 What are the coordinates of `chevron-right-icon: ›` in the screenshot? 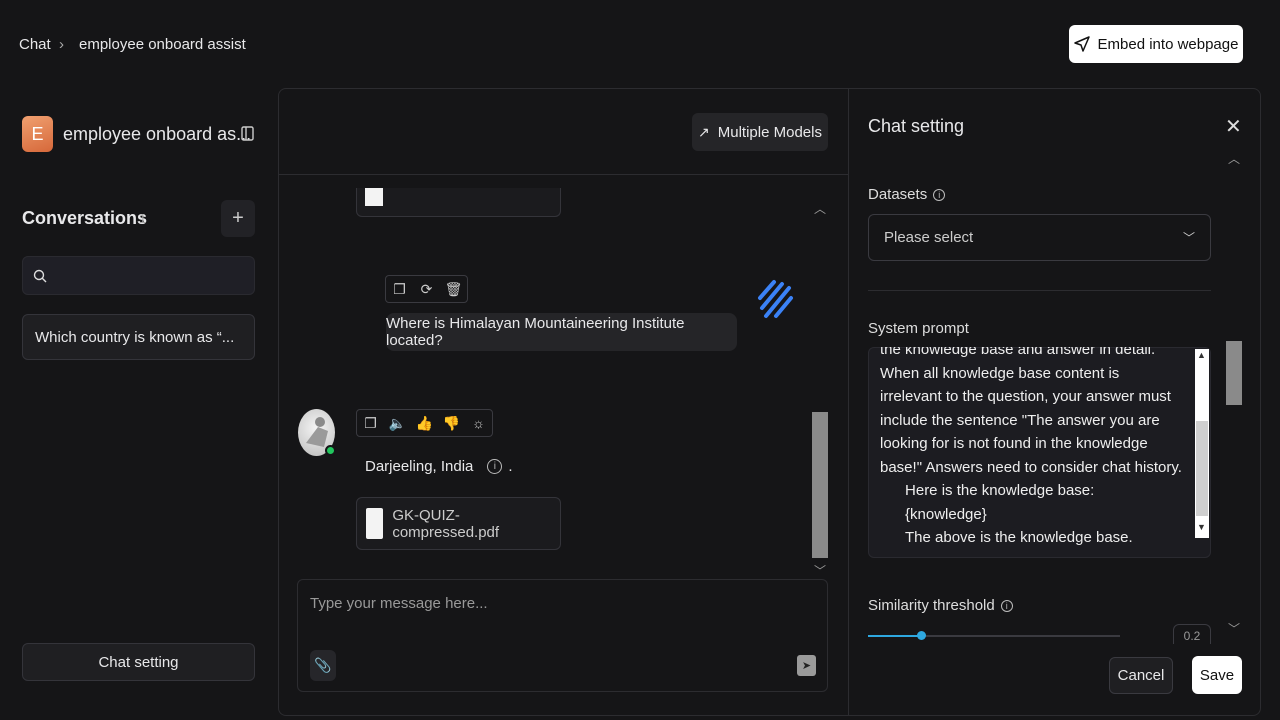 It's located at (61, 44).